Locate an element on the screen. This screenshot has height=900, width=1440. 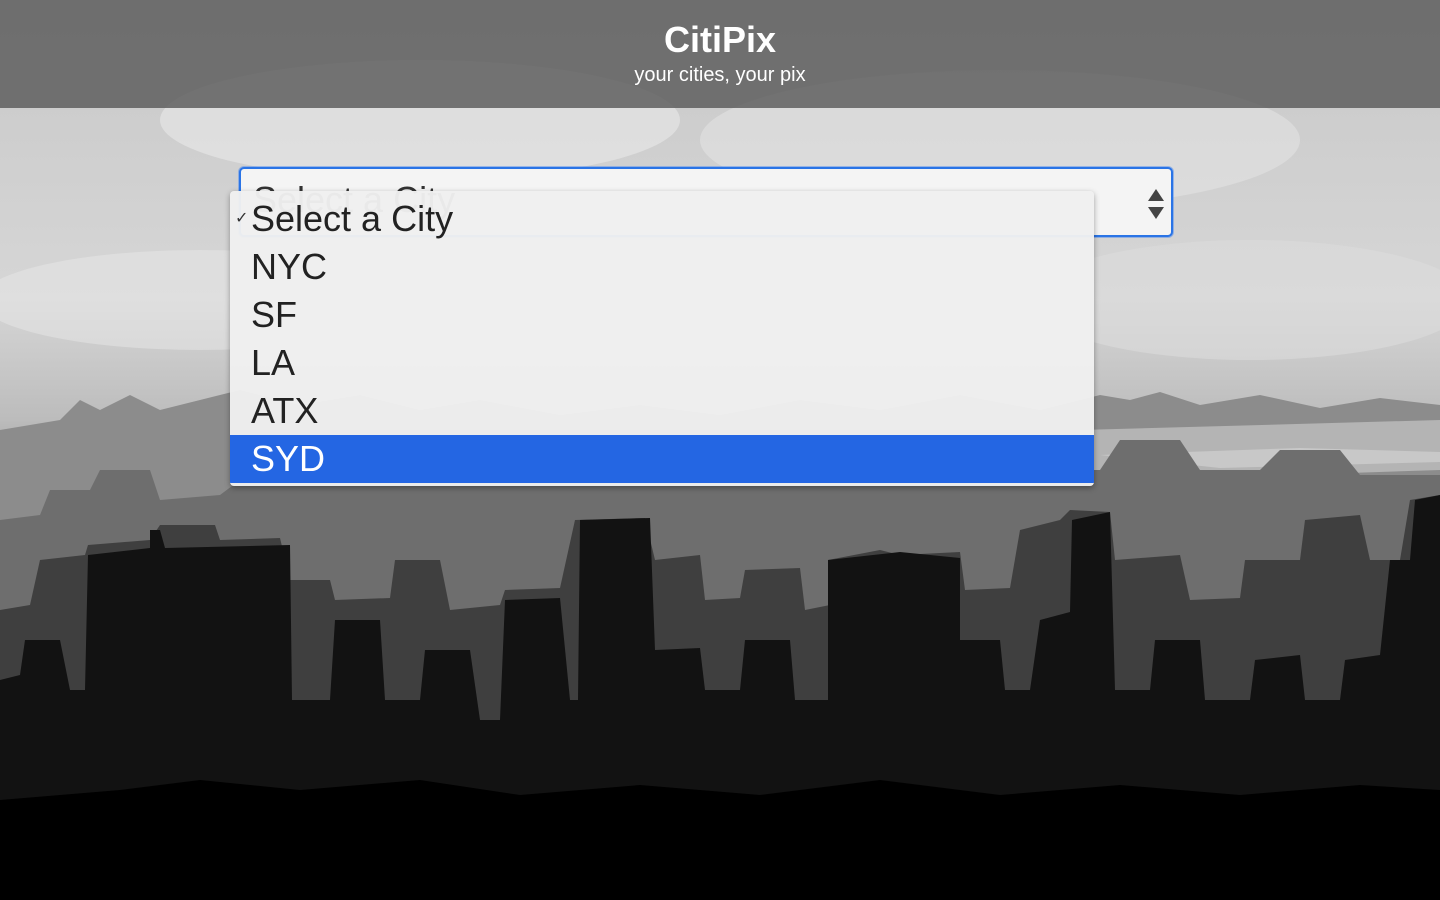
up-down-arrows-icon is located at coordinates (1156, 204).